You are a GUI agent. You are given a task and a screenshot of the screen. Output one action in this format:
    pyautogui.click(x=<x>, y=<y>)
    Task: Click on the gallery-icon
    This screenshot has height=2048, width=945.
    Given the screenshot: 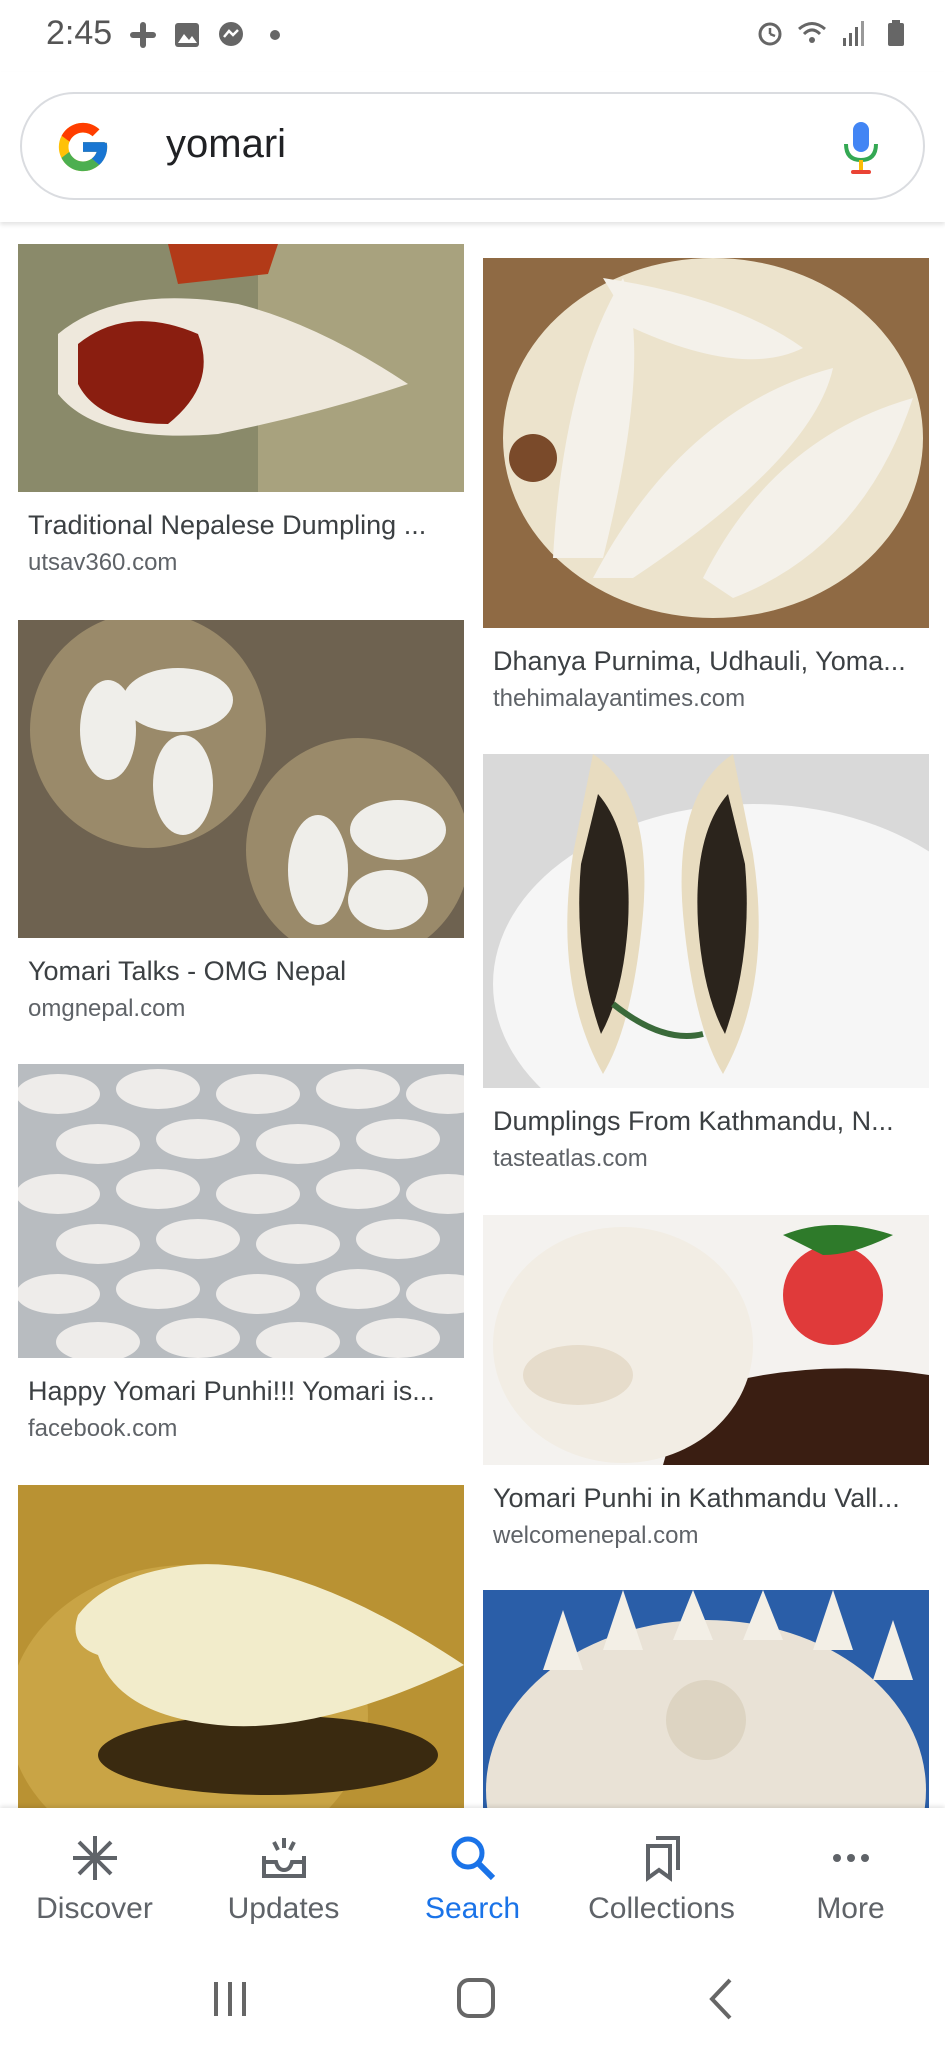 What is the action you would take?
    pyautogui.click(x=187, y=35)
    